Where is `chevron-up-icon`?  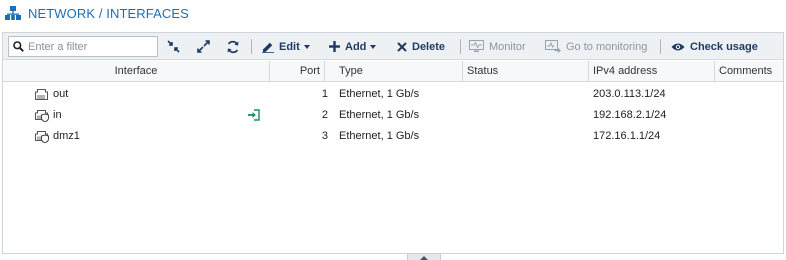 chevron-up-icon is located at coordinates (424, 257).